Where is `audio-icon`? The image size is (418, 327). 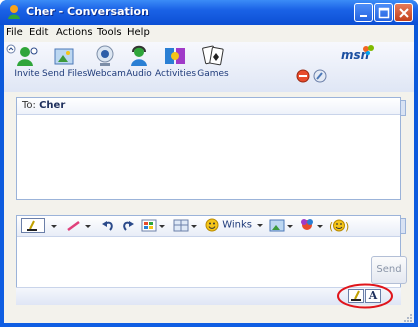 audio-icon is located at coordinates (139, 55).